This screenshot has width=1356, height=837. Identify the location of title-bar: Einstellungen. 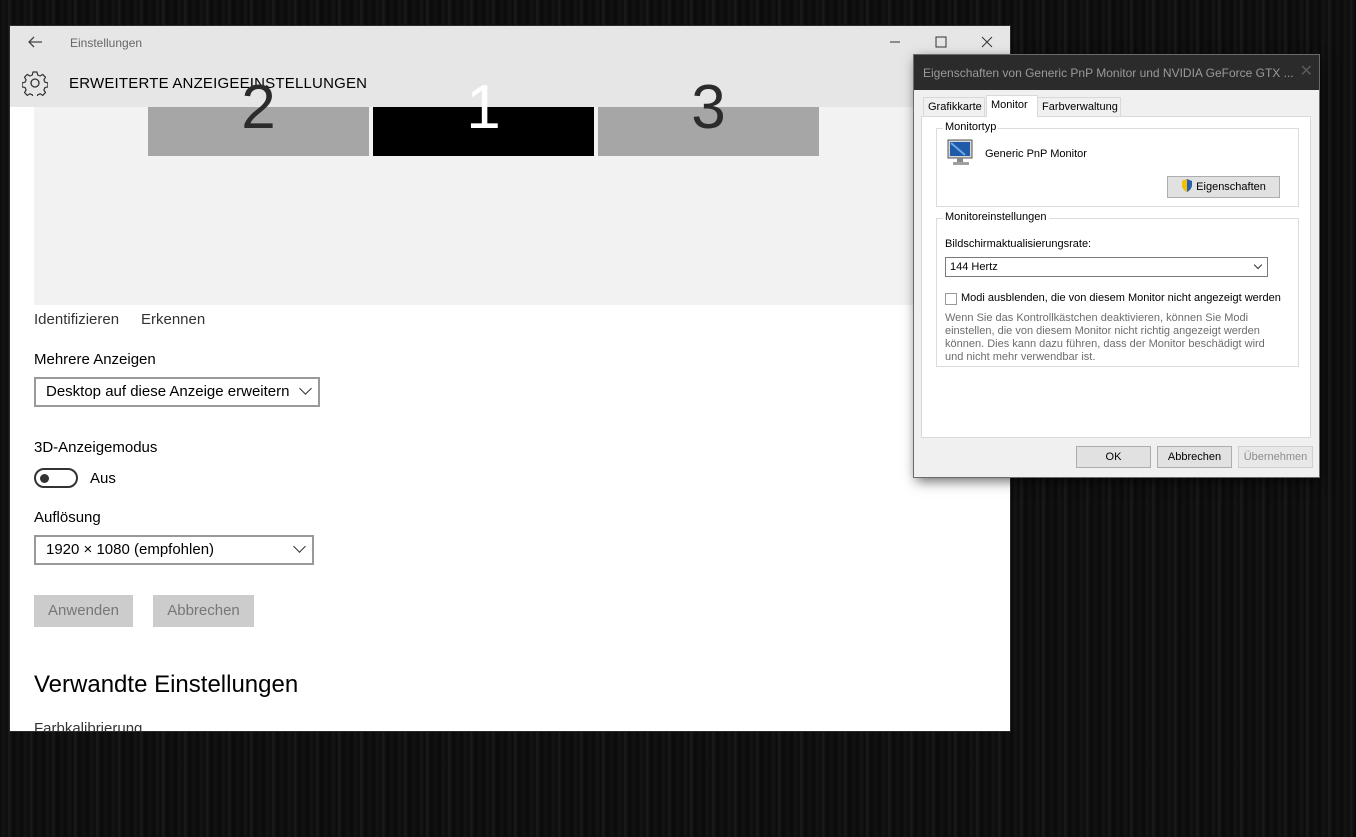
(510, 43).